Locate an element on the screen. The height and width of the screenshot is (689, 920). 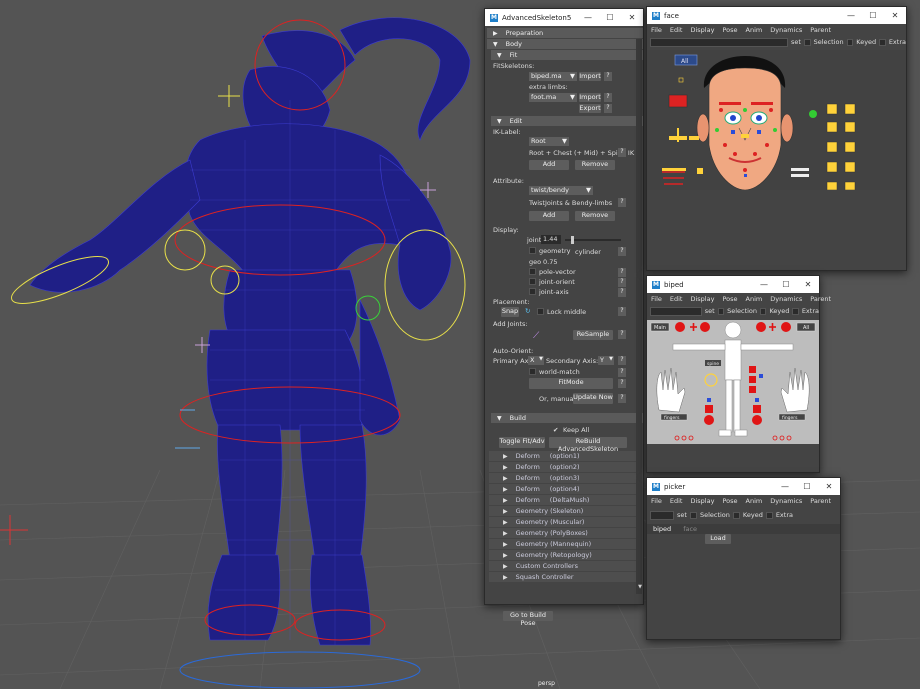
ik-remove-button: Remove is located at coordinates (595, 165).